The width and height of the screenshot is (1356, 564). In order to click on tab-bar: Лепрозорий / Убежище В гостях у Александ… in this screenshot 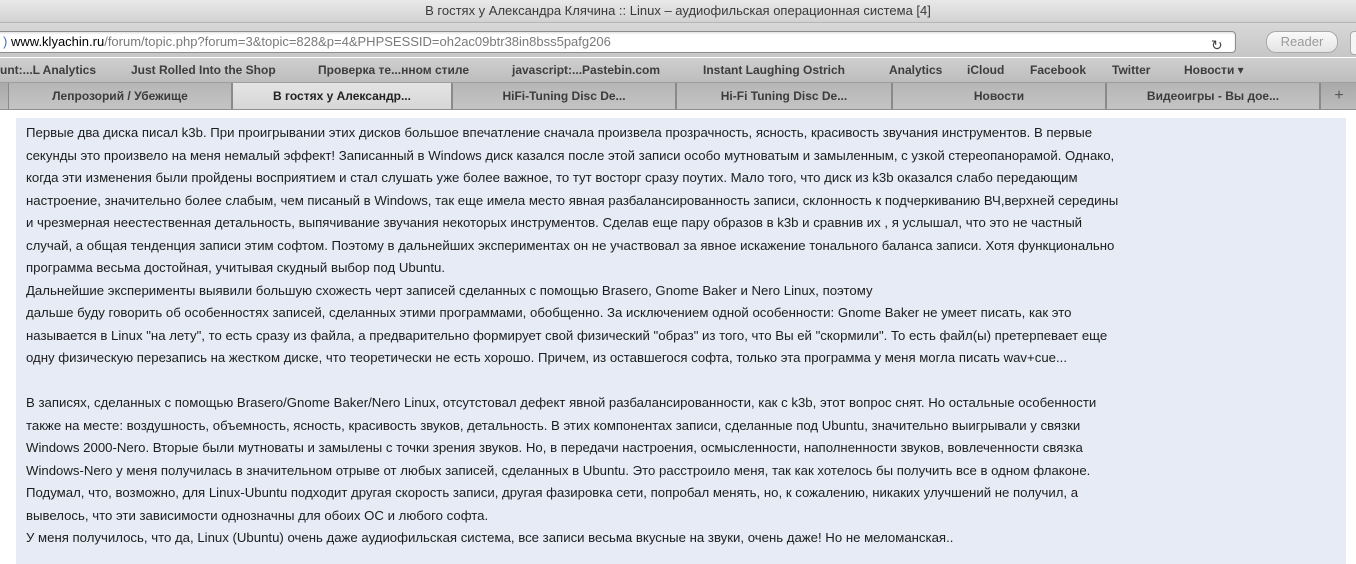, I will do `click(678, 96)`.